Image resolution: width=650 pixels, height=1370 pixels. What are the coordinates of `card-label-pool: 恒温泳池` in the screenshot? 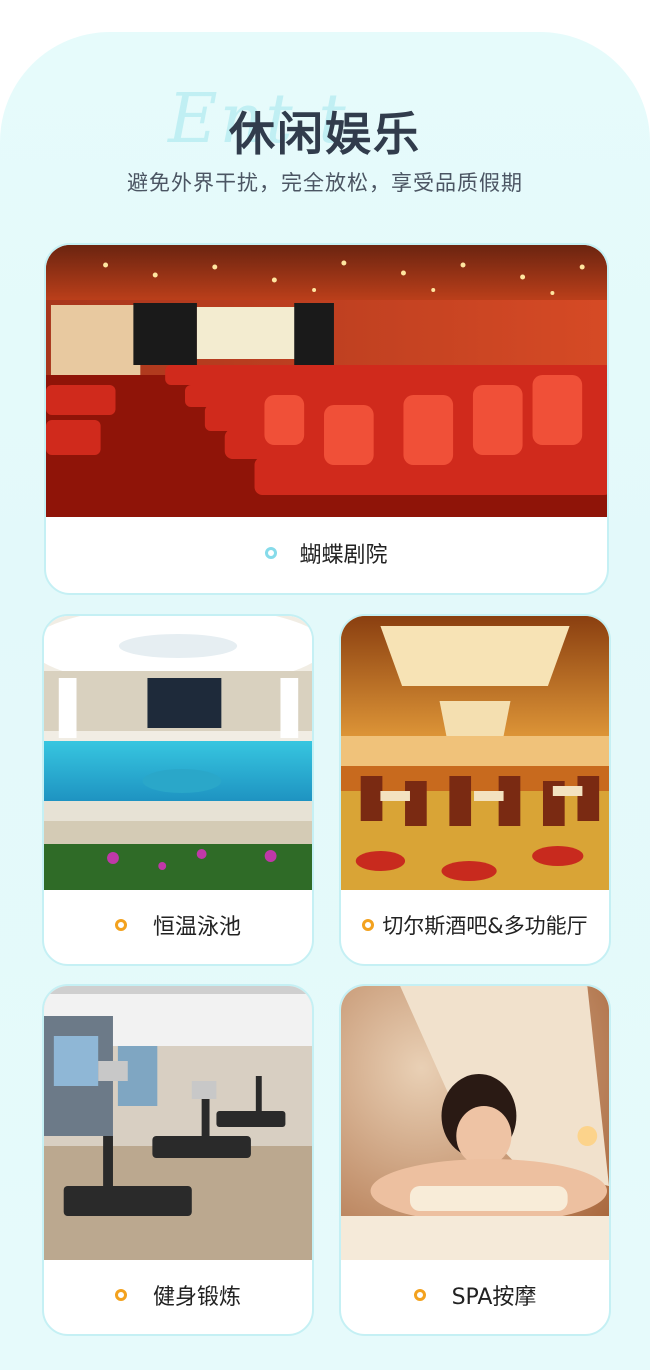 It's located at (196, 927).